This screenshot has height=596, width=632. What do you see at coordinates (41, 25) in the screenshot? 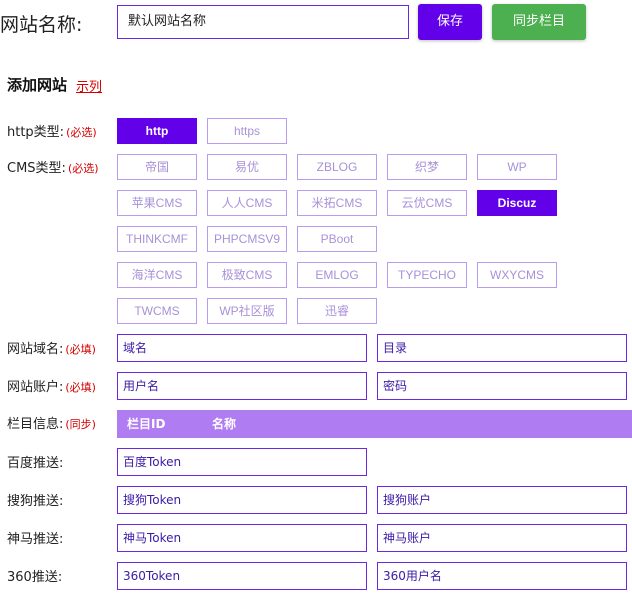
I see `site-name-label: 网站名称:` at bounding box center [41, 25].